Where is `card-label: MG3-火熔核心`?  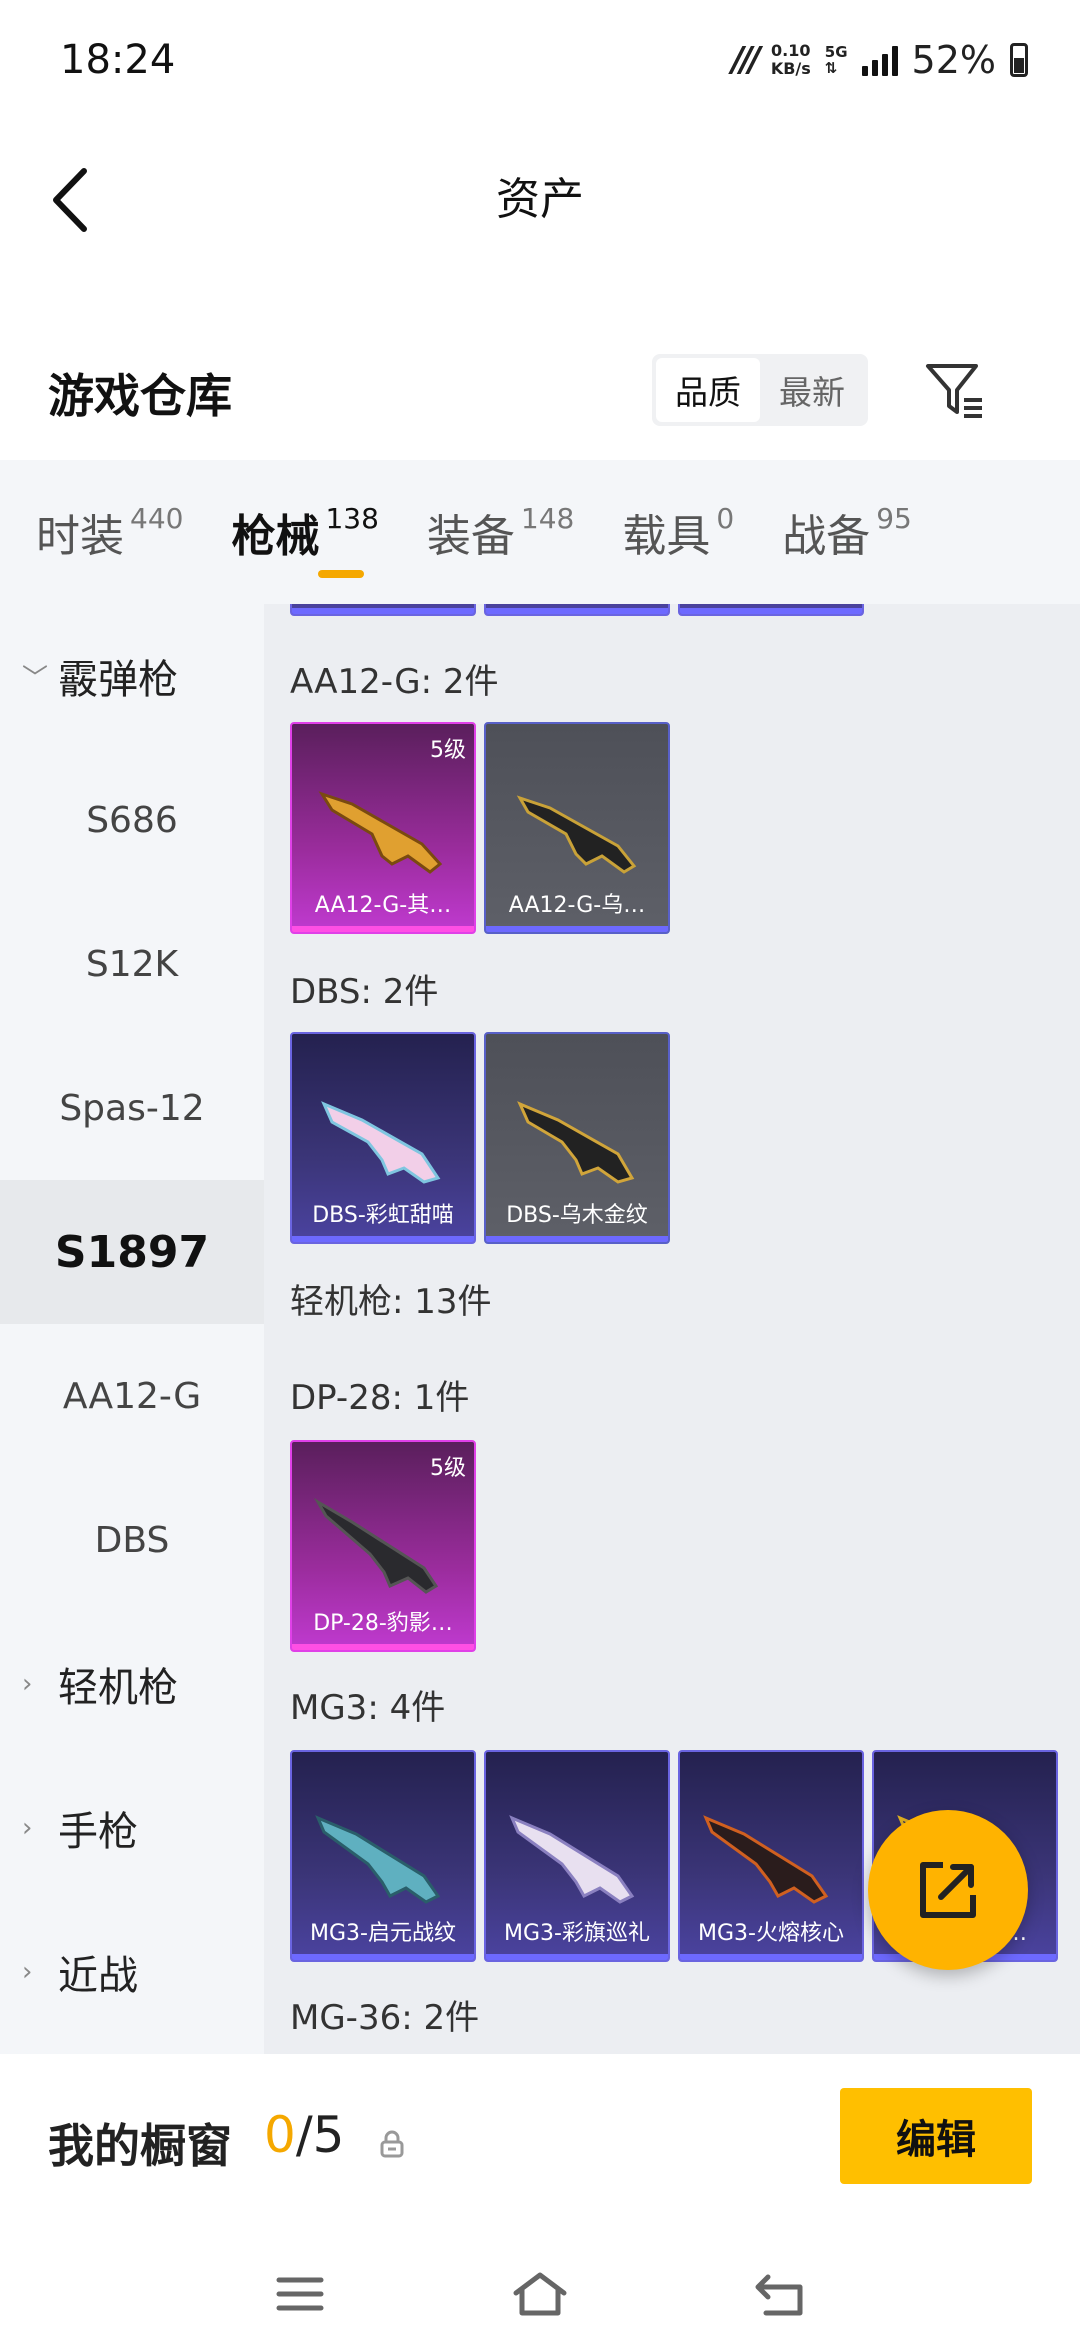 card-label: MG3-火熔核心 is located at coordinates (771, 1933).